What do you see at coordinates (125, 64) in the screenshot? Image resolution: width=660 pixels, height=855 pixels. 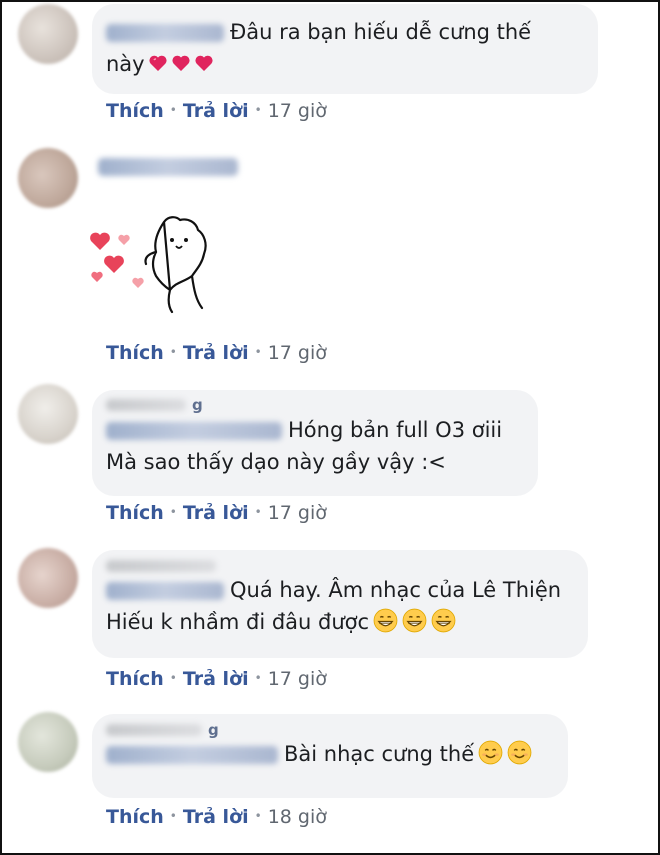 I see `comment-text-line2: này` at bounding box center [125, 64].